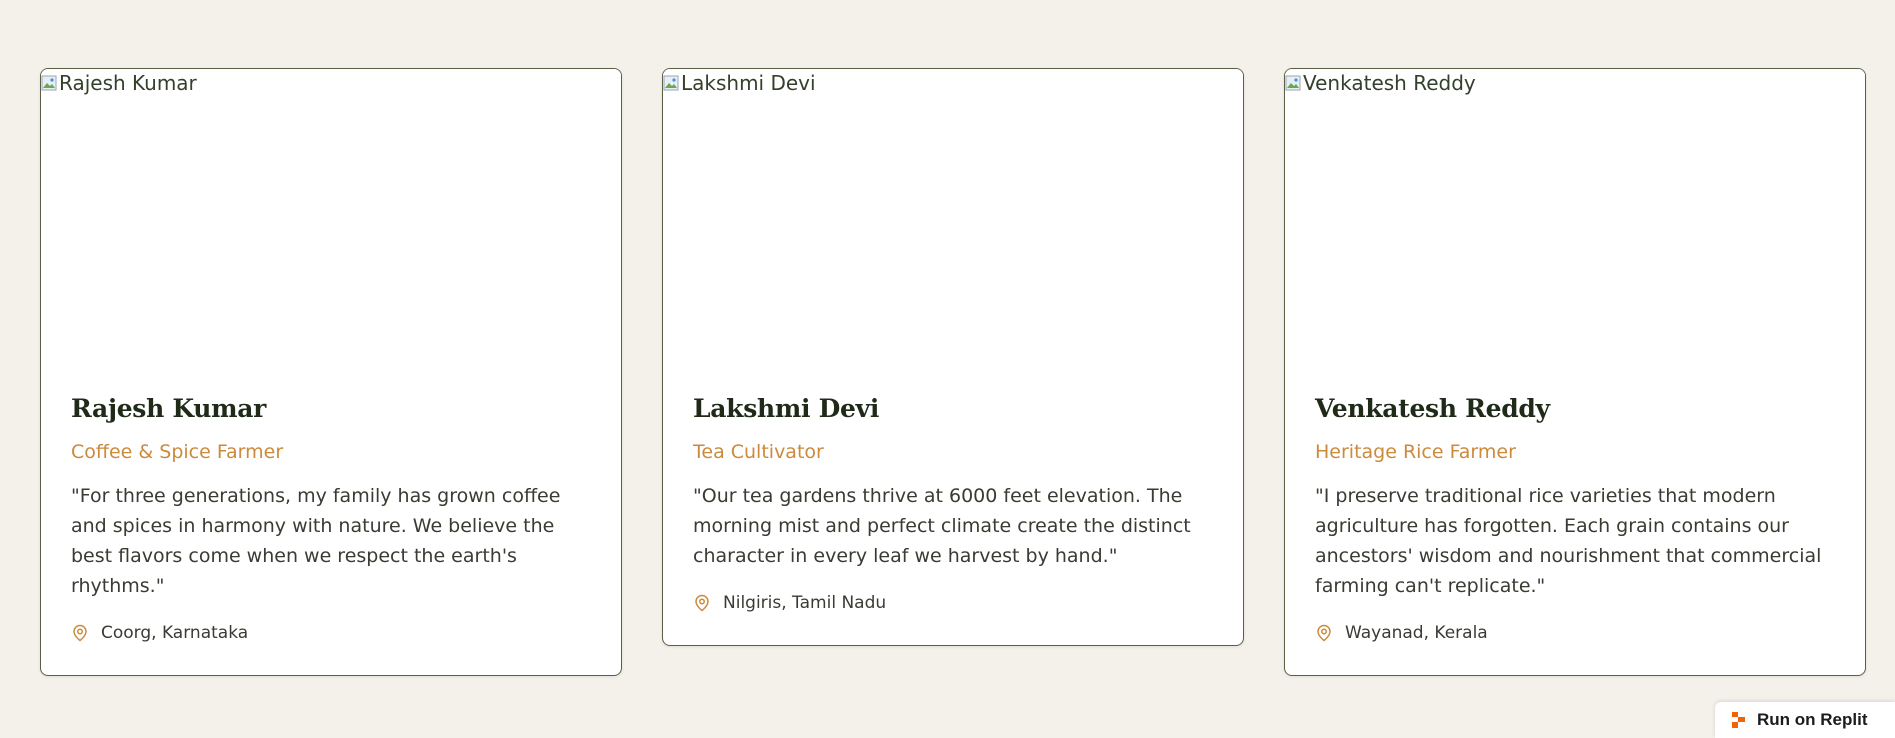 This screenshot has height=738, width=1895. Describe the element at coordinates (786, 408) in the screenshot. I see `farmer-name: Lakshmi Devi` at that location.